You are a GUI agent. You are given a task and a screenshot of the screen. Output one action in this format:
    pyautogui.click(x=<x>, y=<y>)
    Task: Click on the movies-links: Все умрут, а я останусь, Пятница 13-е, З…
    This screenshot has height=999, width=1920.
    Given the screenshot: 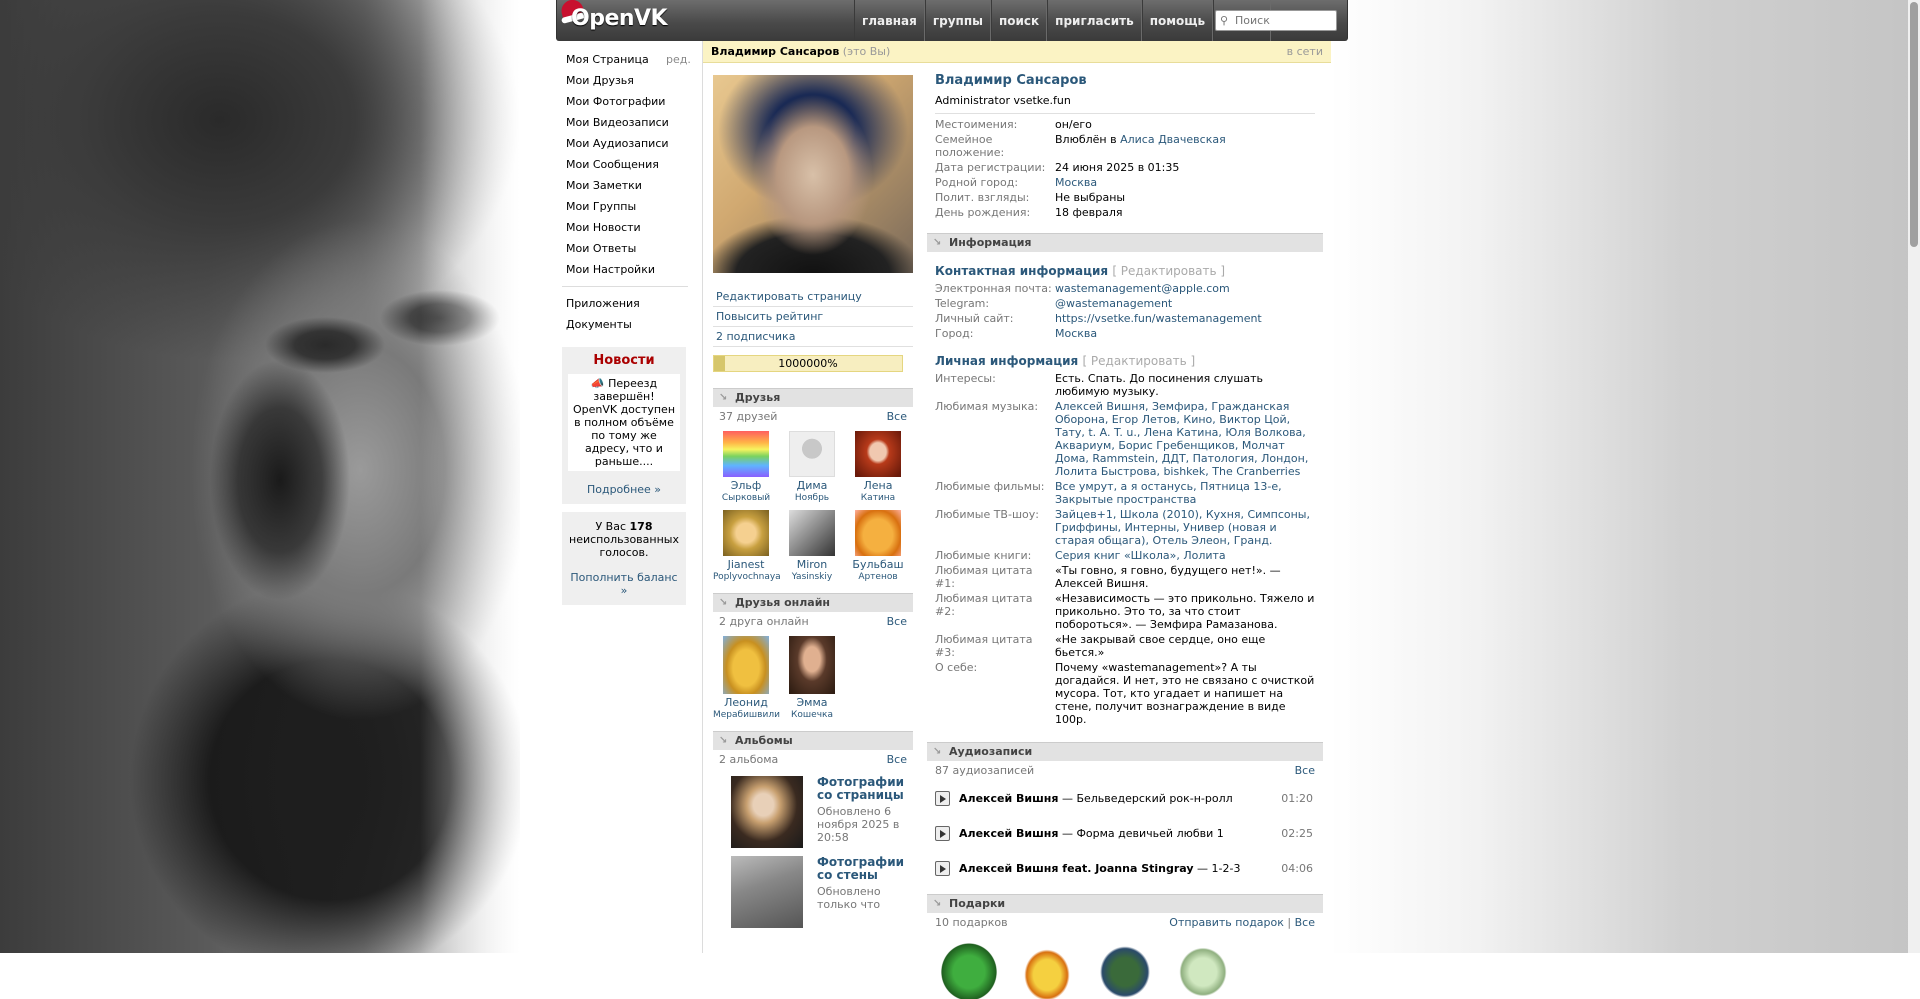 What is the action you would take?
    pyautogui.click(x=1168, y=493)
    